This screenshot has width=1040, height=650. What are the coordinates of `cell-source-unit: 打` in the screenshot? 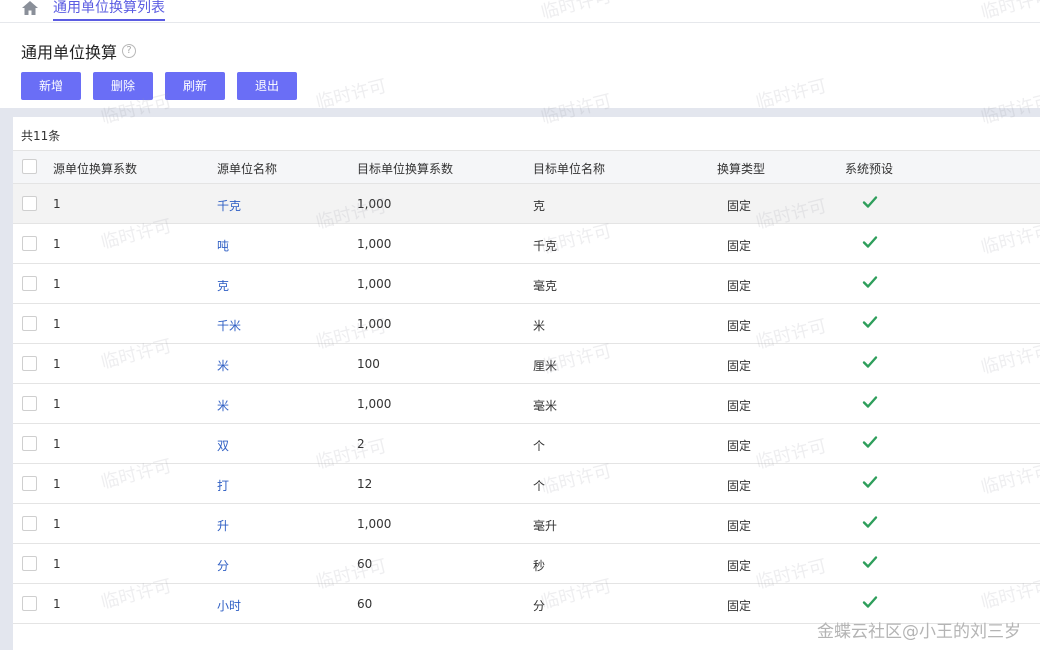 It's located at (223, 485).